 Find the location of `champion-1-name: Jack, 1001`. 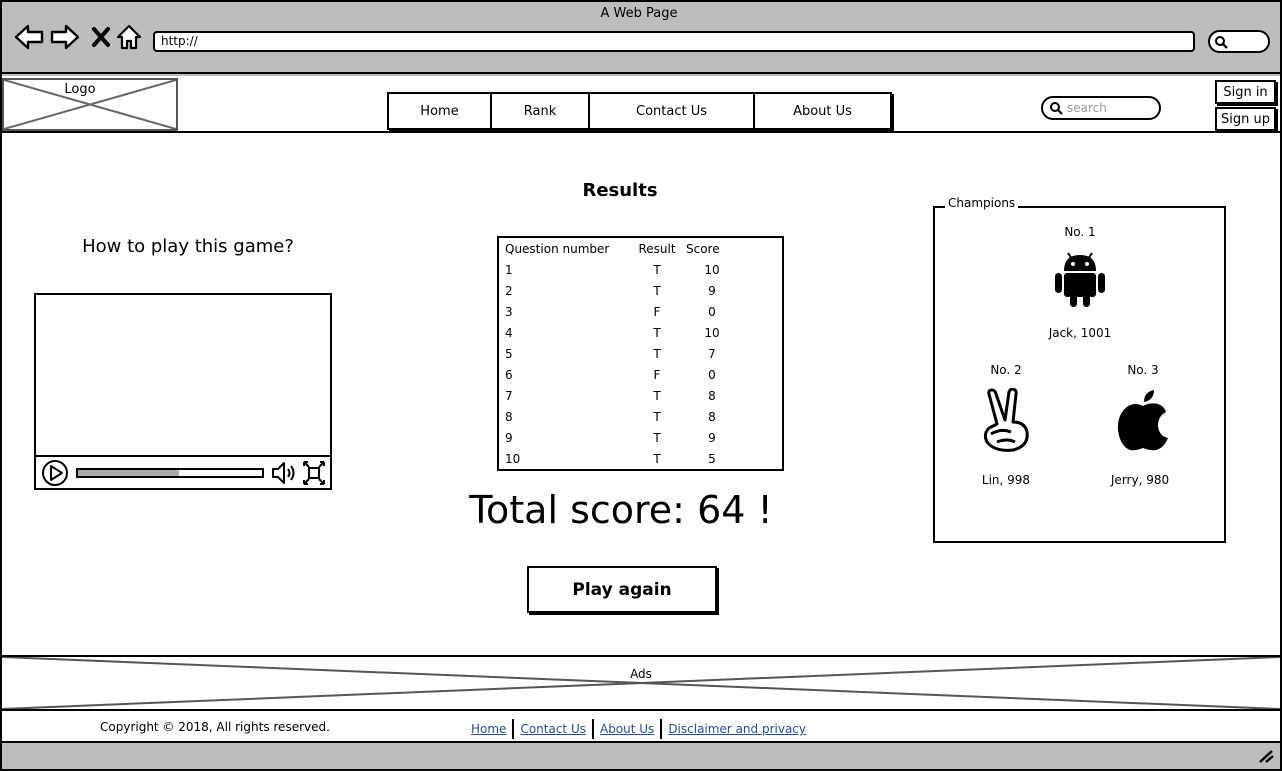

champion-1-name: Jack, 1001 is located at coordinates (1080, 333).